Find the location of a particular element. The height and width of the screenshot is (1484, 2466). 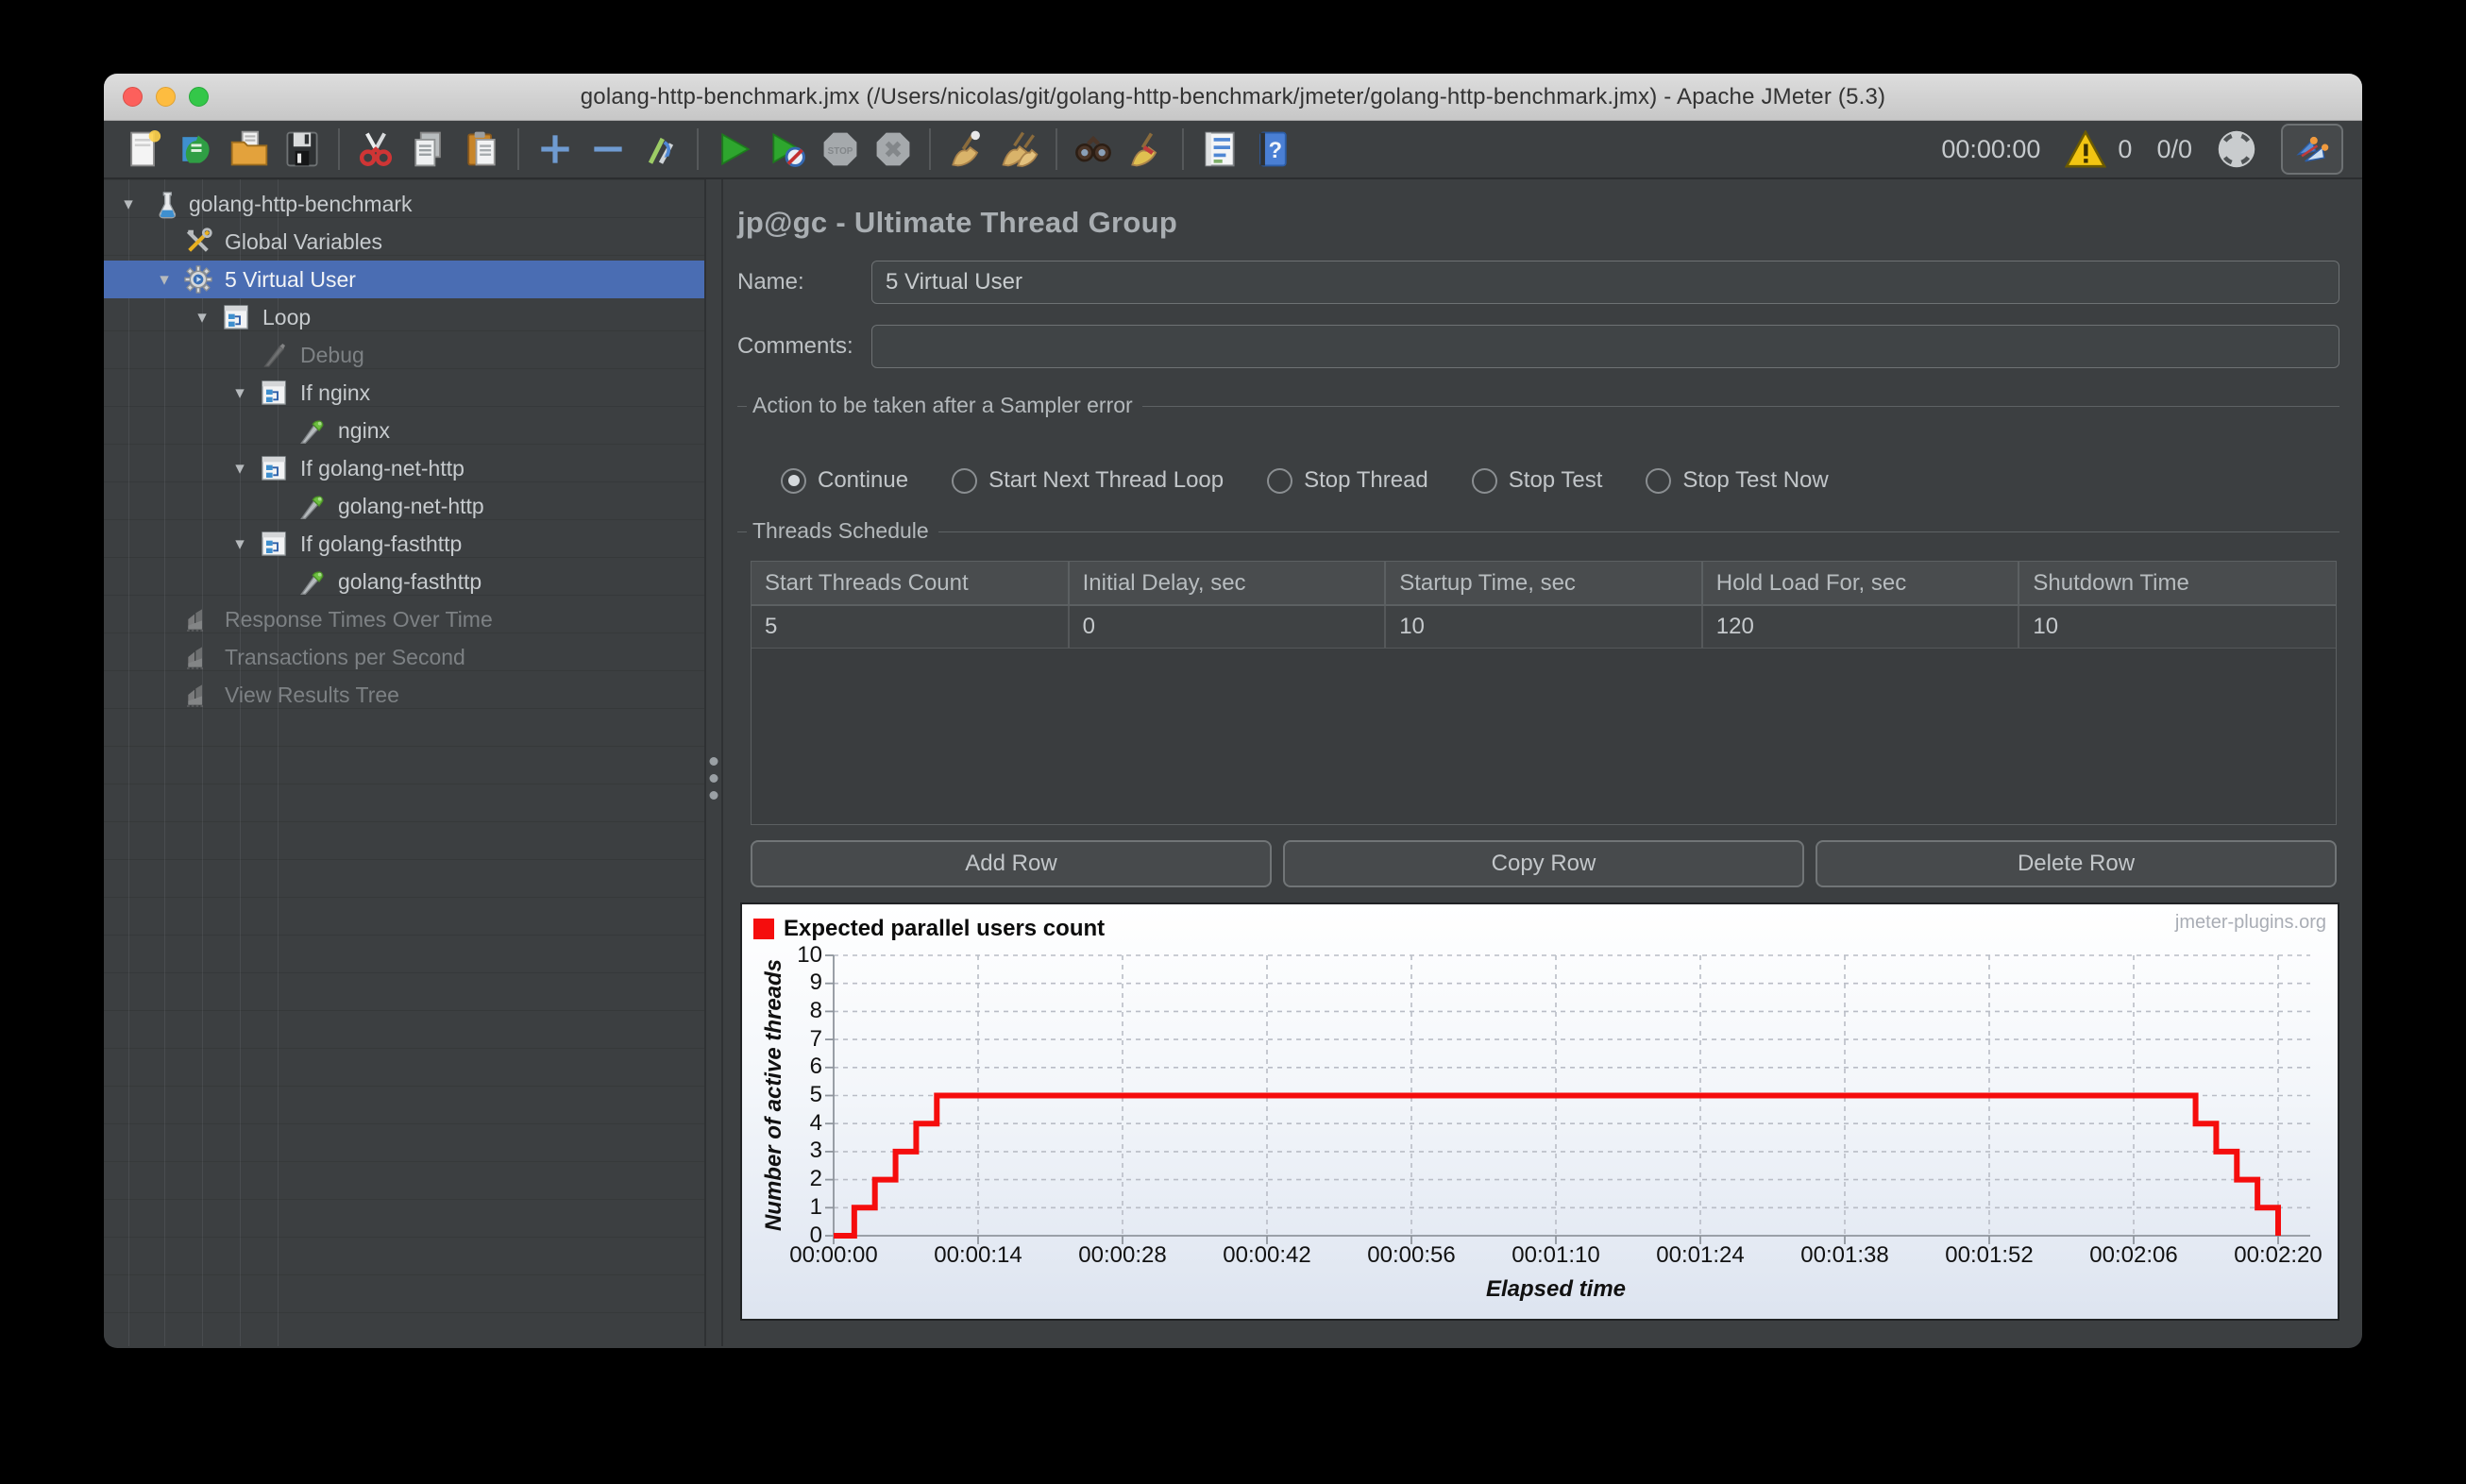

active-threads-ratio: 0/0 is located at coordinates (2174, 148).